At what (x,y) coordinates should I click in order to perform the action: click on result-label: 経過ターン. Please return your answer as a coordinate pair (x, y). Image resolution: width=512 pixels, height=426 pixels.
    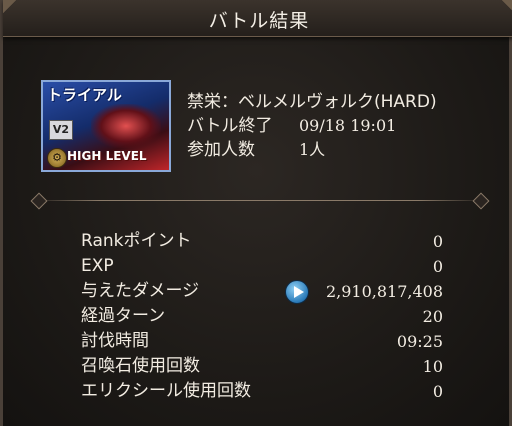
    Looking at the image, I should click on (123, 316).